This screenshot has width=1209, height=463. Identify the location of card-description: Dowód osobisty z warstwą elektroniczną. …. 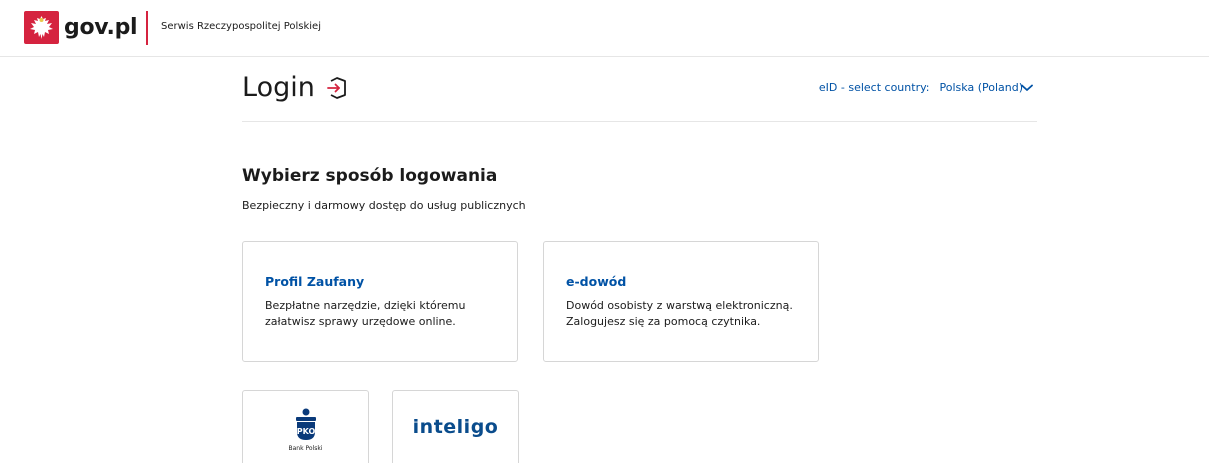
(681, 314).